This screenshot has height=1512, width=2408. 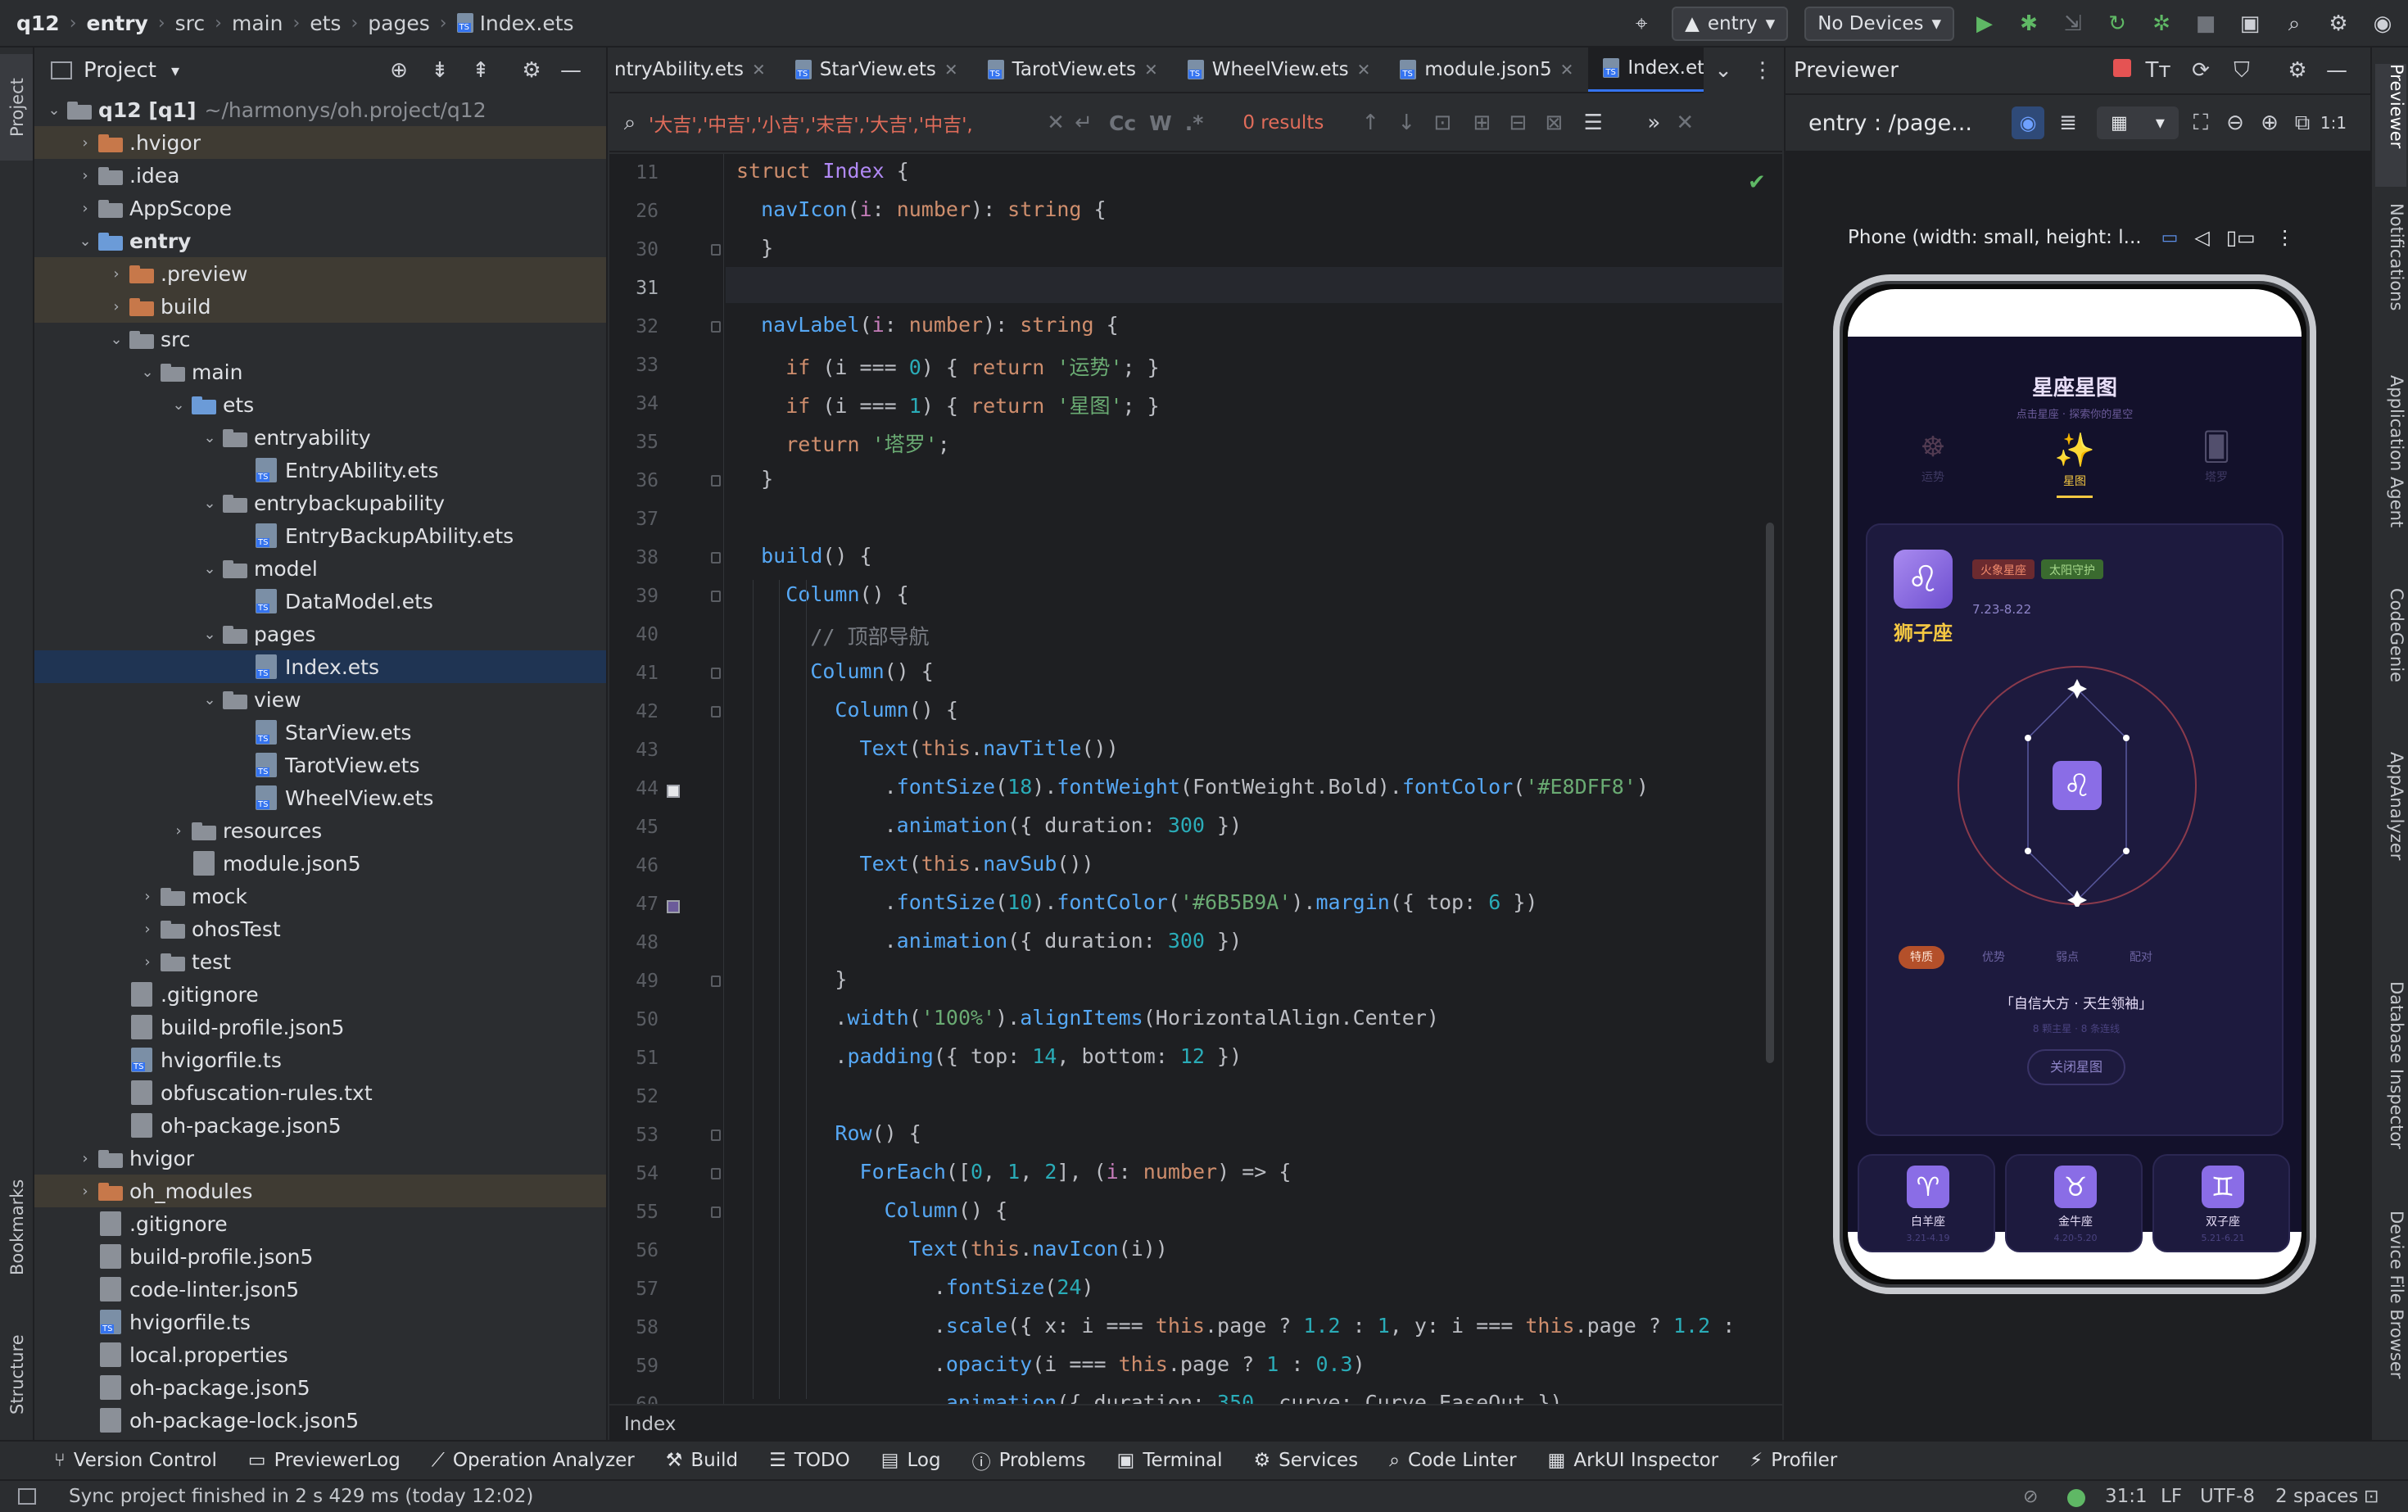 I want to click on right-tool-tab: Previewer, so click(x=2390, y=125).